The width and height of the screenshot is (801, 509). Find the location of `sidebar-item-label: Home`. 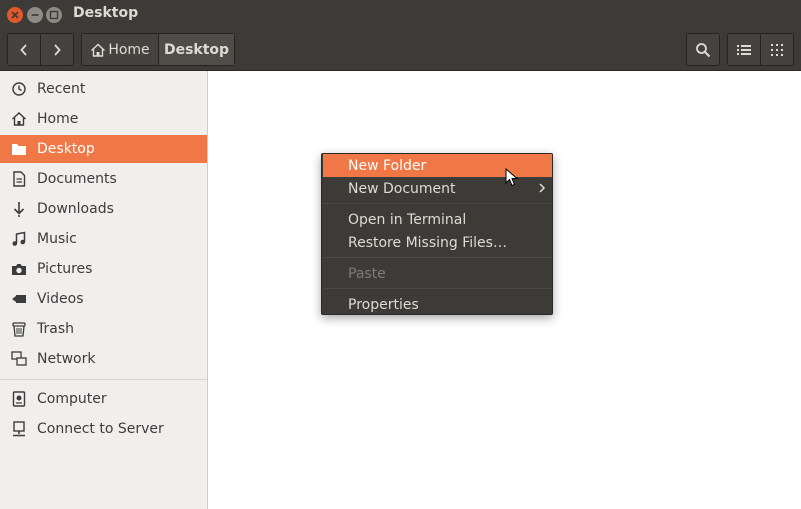

sidebar-item-label: Home is located at coordinates (58, 119).